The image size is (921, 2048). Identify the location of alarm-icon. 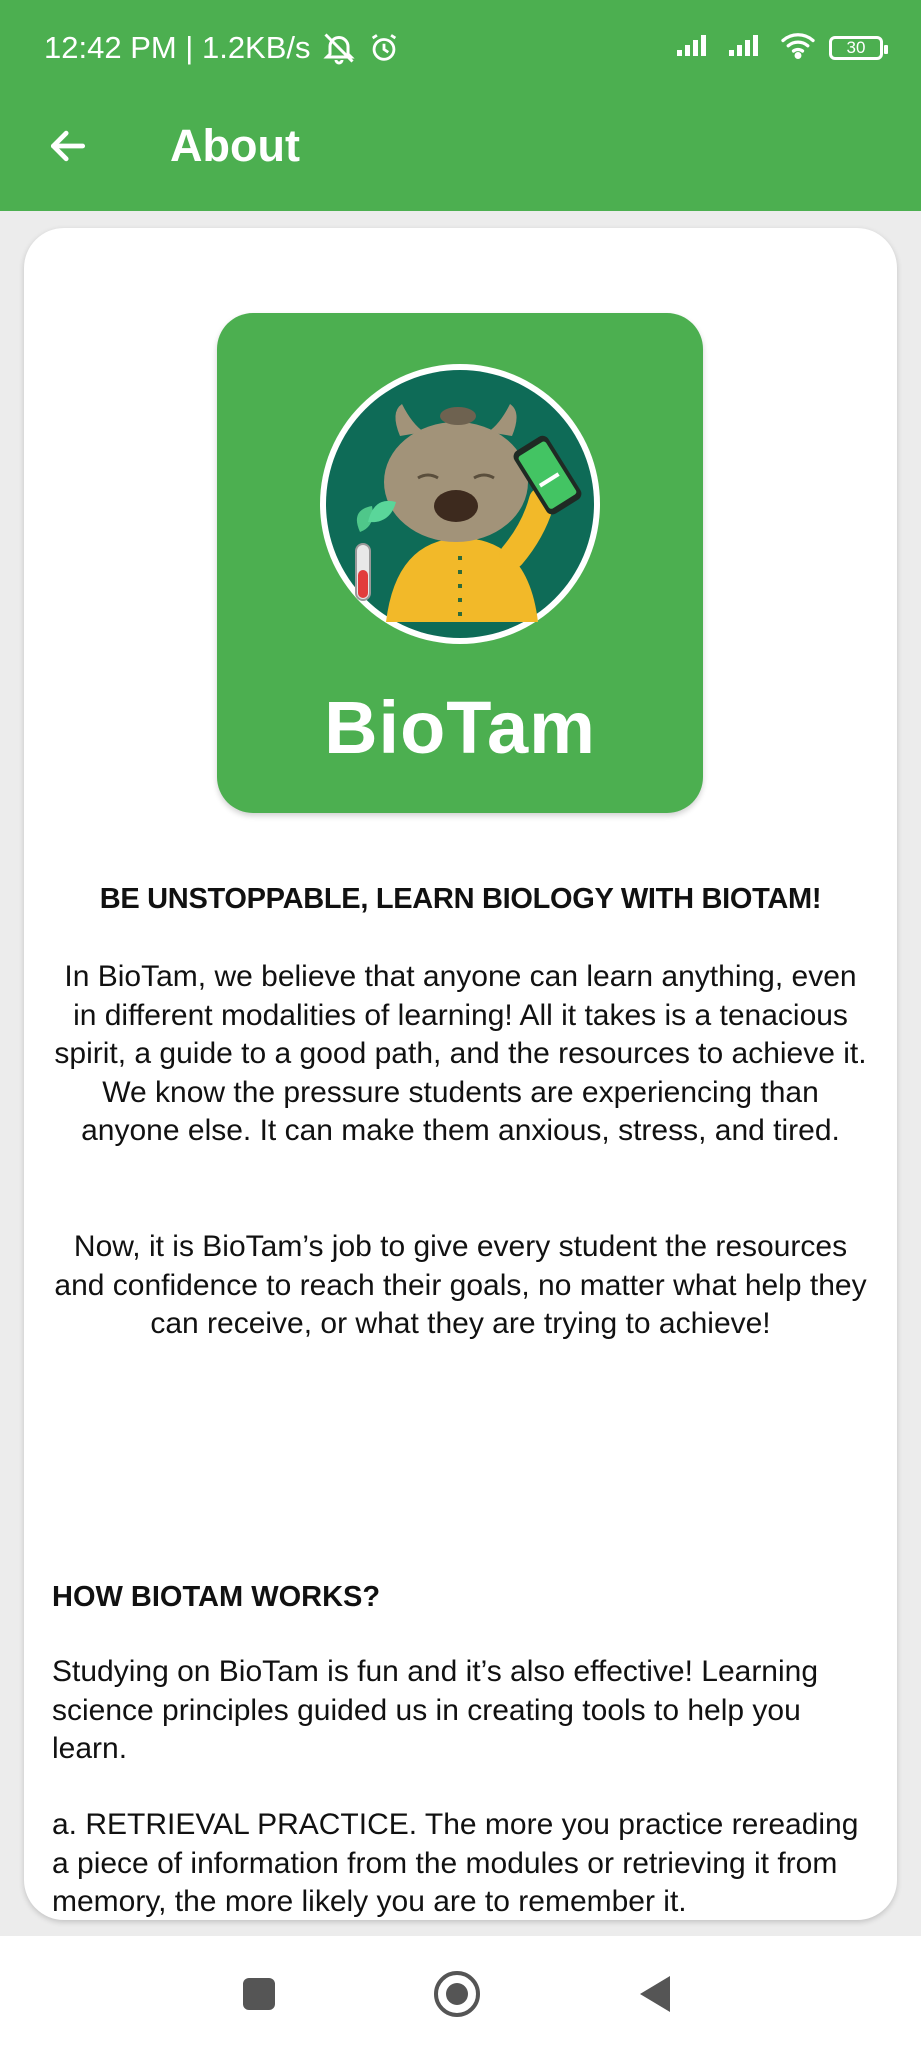
(384, 48).